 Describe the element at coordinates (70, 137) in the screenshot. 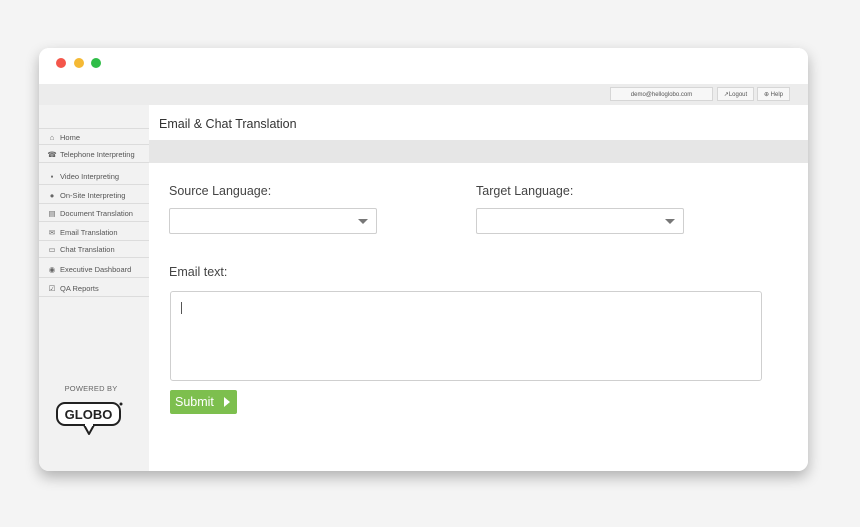

I see `sidebar-item-label: Home` at that location.